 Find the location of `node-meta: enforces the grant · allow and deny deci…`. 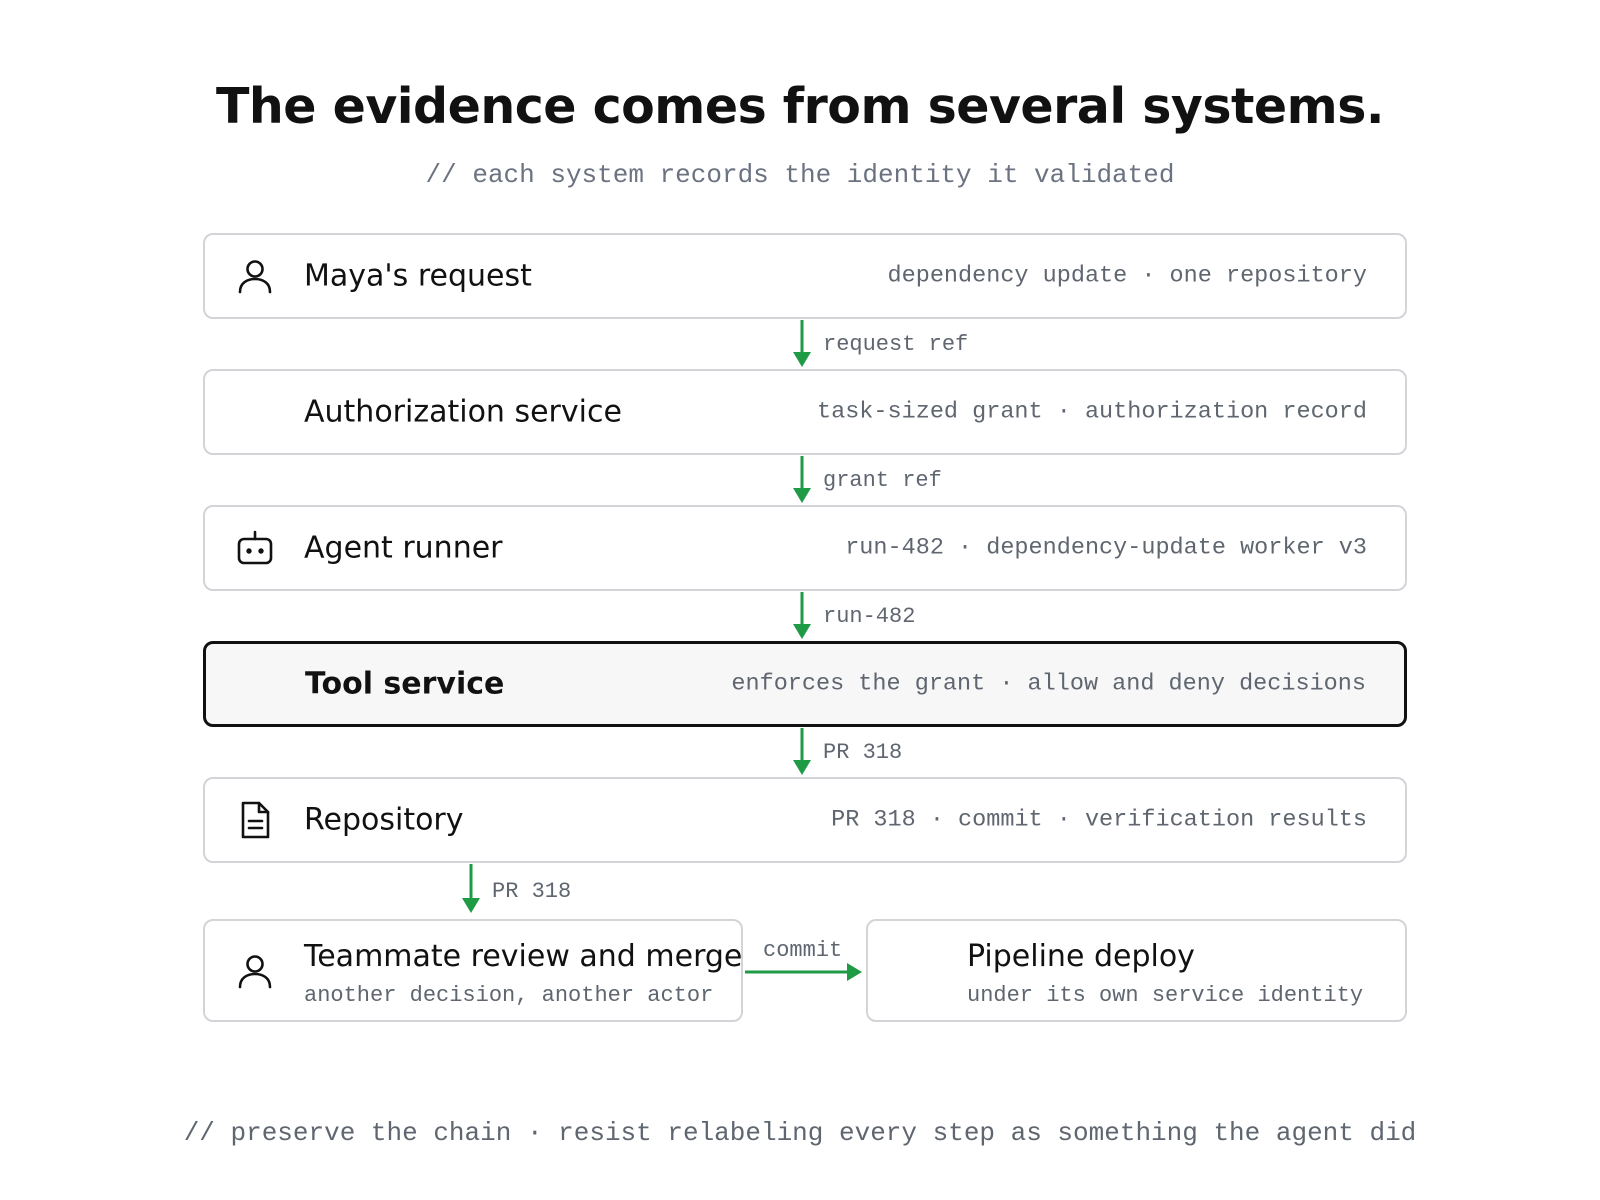

node-meta: enforces the grant · allow and deny deci… is located at coordinates (1048, 684).